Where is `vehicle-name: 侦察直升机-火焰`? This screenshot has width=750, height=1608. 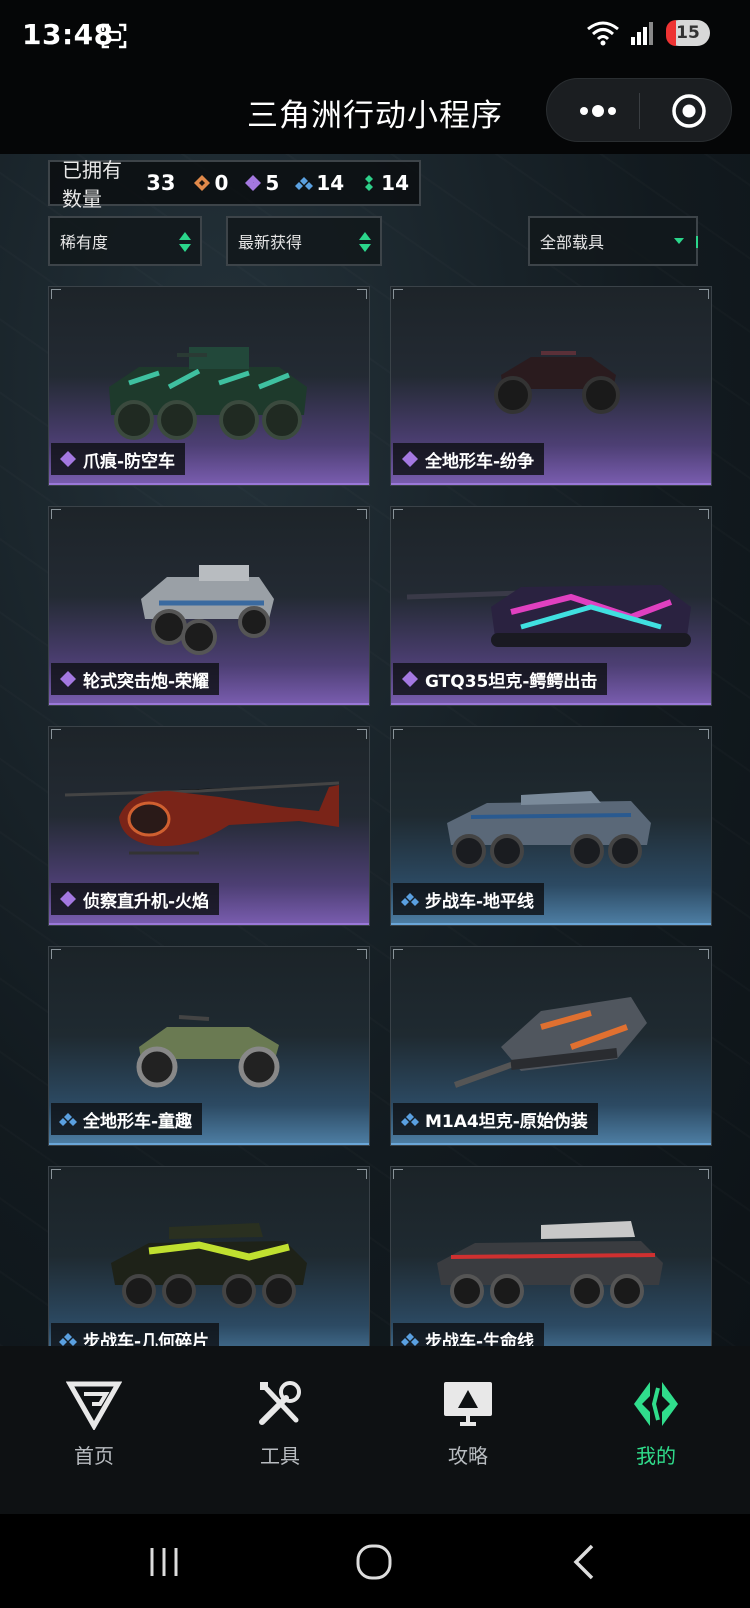 vehicle-name: 侦察直升机-火焰 is located at coordinates (146, 901).